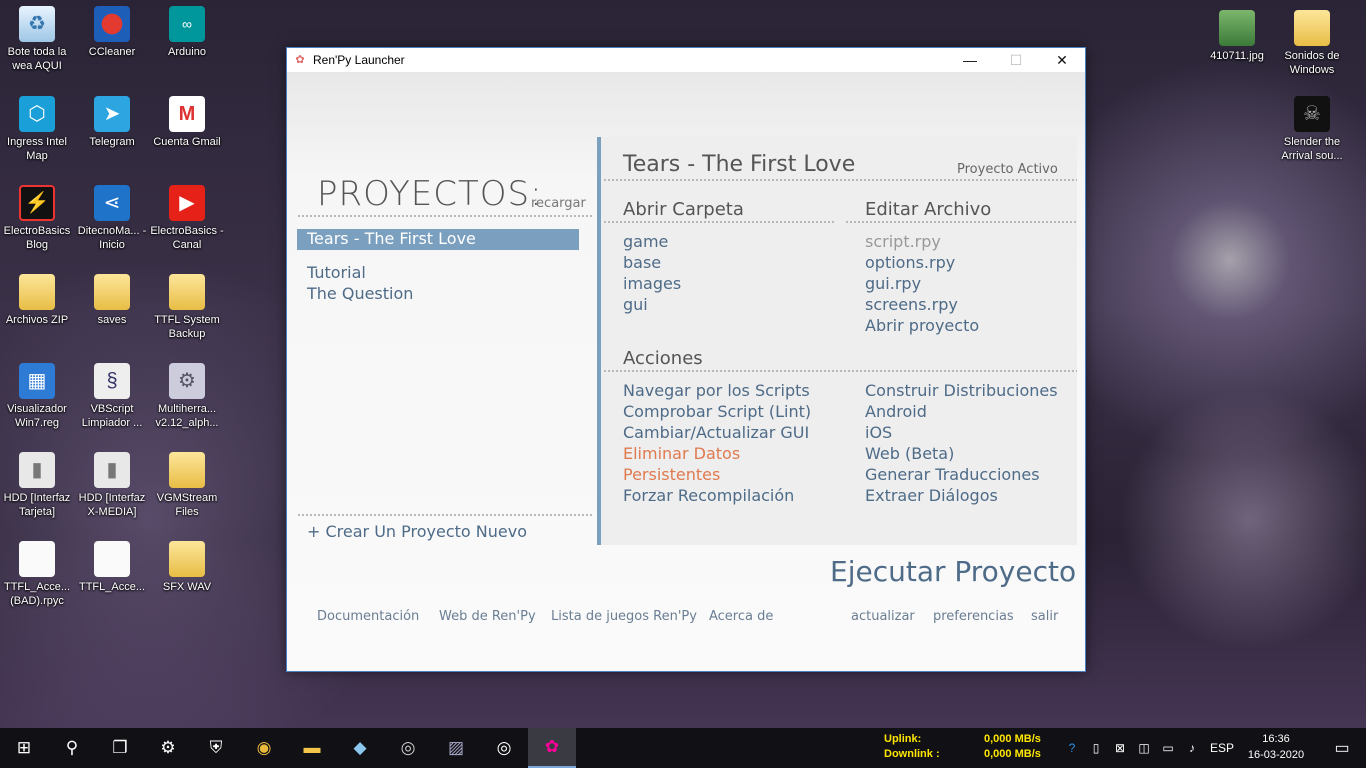  Describe the element at coordinates (1276, 747) in the screenshot. I see `clock: 16:36 16-03-2020` at that location.